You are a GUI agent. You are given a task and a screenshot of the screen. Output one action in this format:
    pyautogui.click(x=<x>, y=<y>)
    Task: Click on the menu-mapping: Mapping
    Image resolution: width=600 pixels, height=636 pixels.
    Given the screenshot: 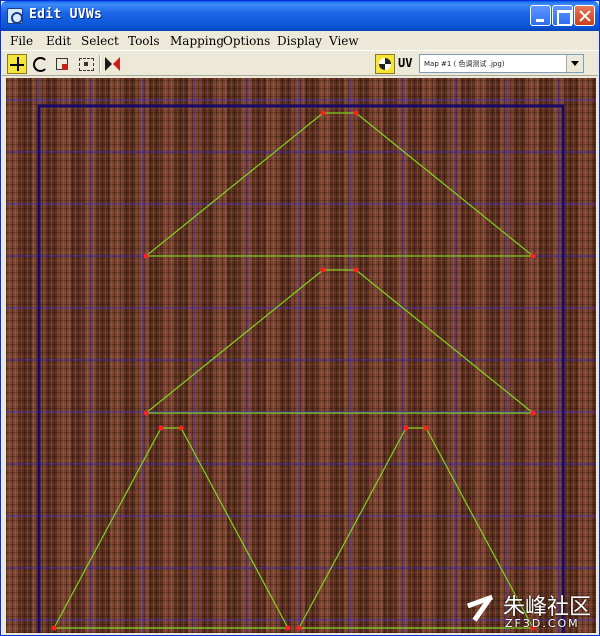 What is the action you would take?
    pyautogui.click(x=197, y=41)
    